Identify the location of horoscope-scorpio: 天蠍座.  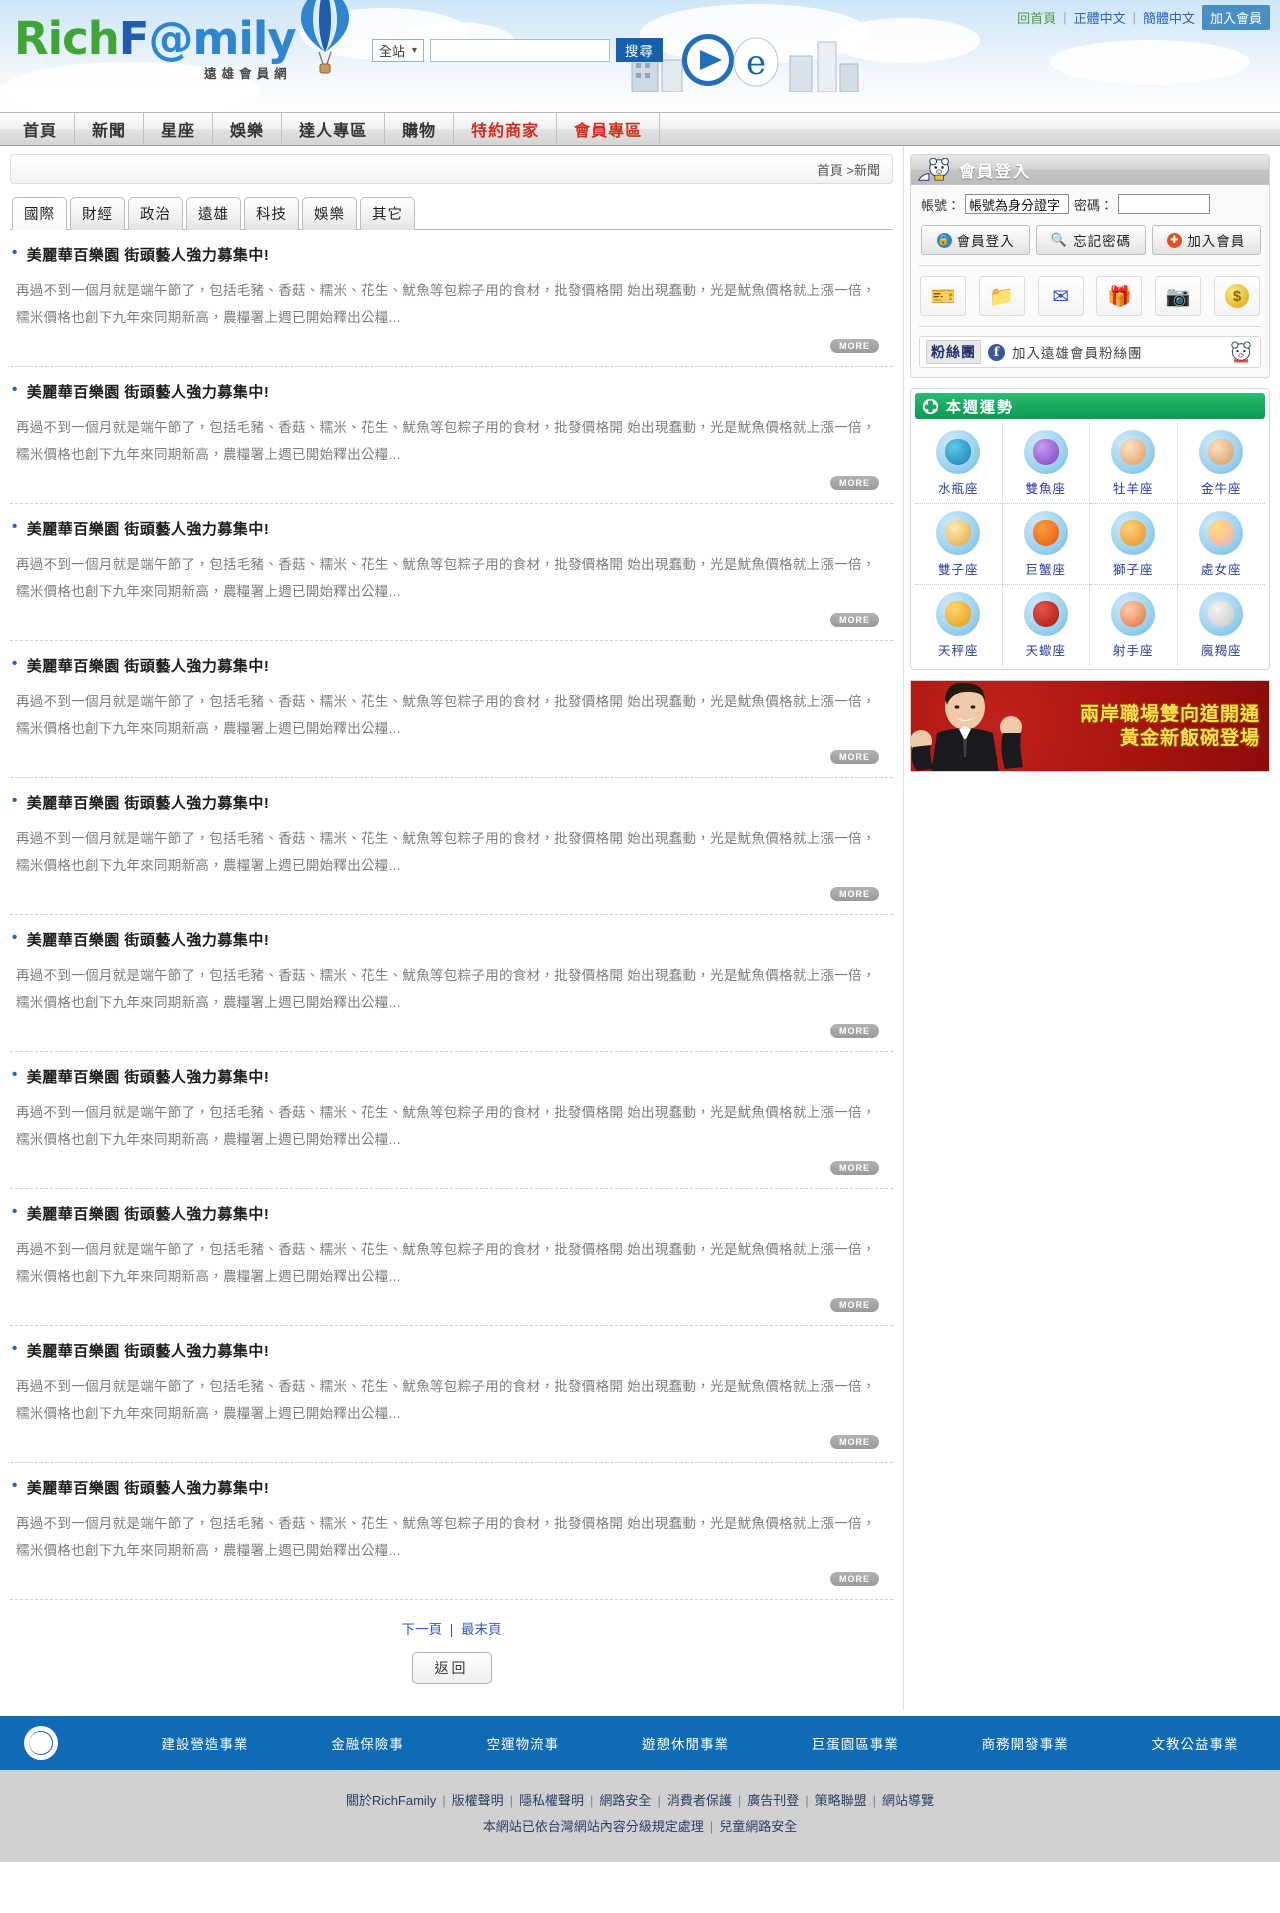
(1046, 625).